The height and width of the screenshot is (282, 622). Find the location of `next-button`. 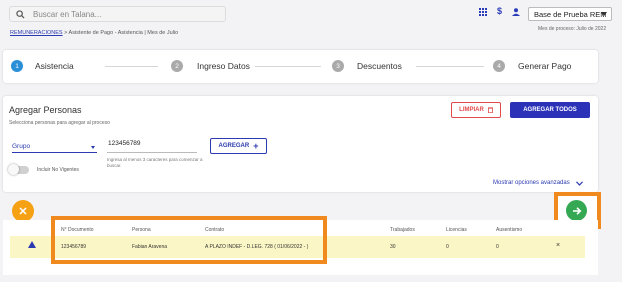

next-button is located at coordinates (576, 210).